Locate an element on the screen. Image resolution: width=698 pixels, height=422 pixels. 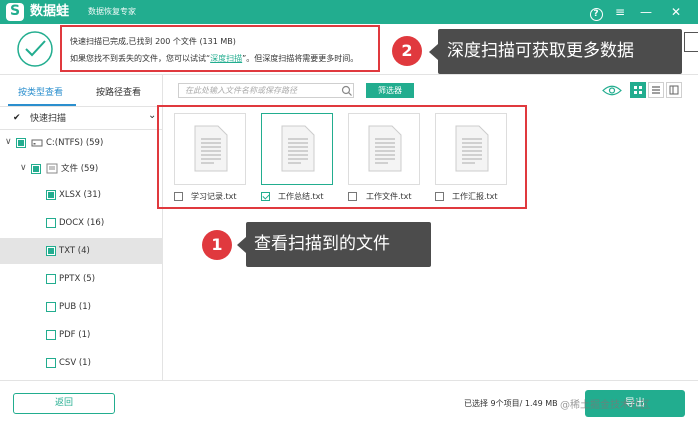
tree-item-pdf: PDF (1) is located at coordinates (81, 335).